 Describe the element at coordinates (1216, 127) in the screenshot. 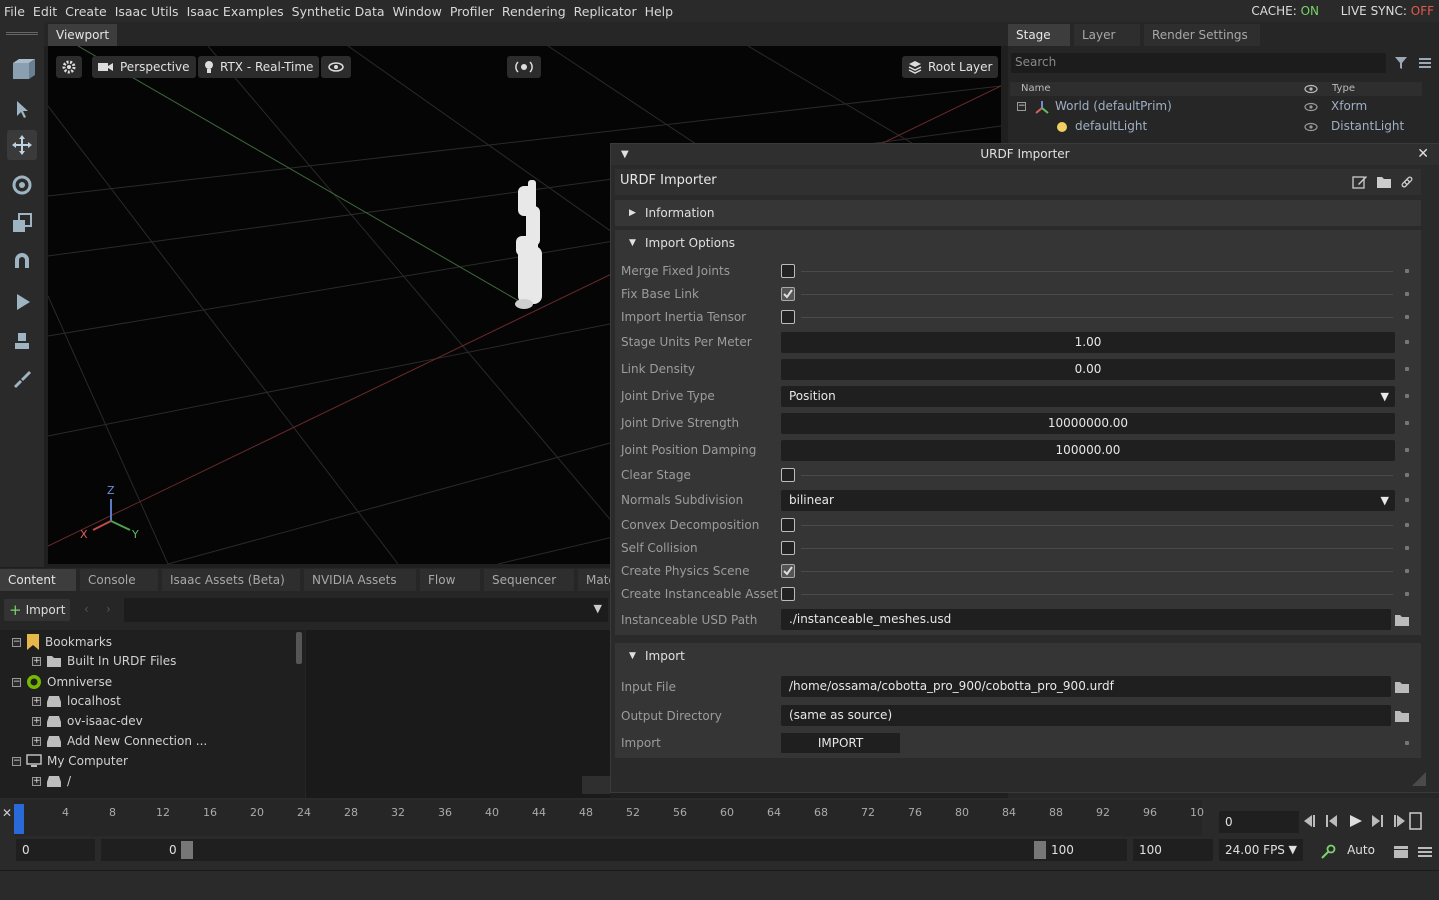

I see `stage-row-defaultlight: defaultLight DistantLight` at that location.